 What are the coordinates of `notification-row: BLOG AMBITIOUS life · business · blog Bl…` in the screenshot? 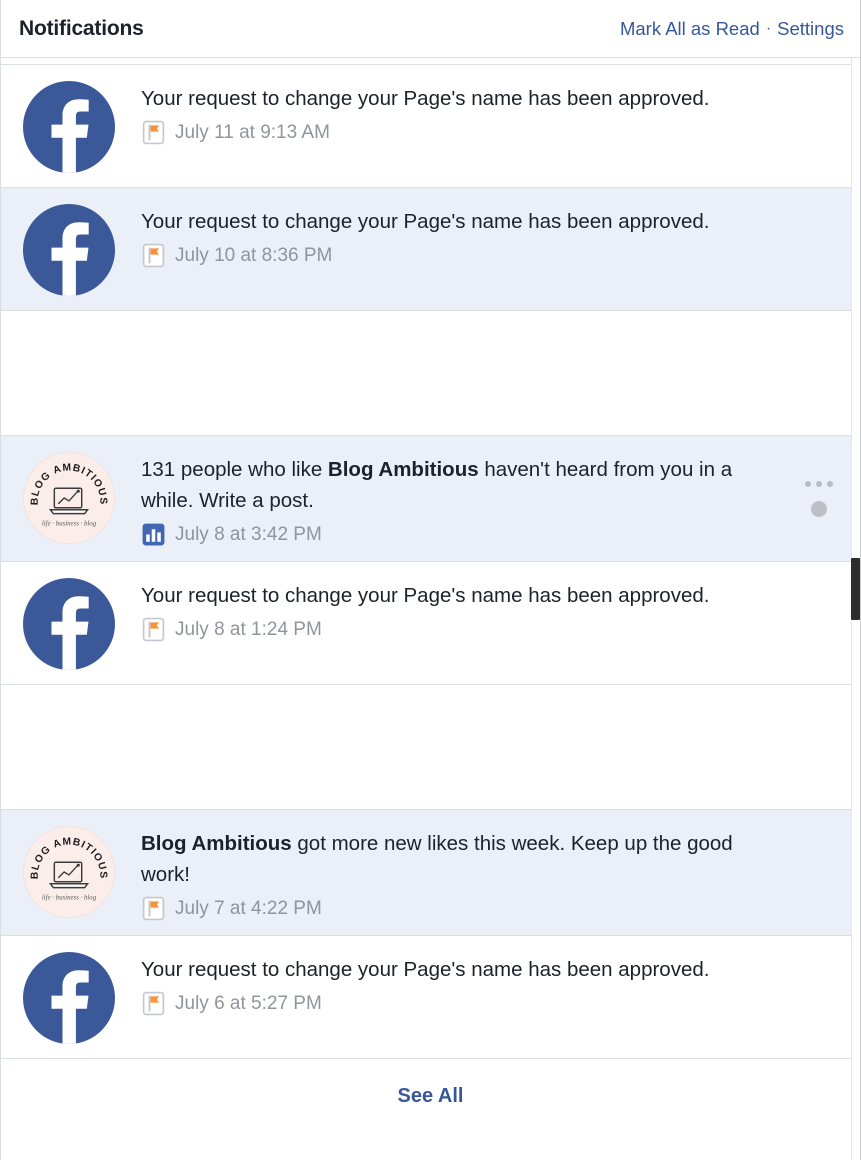 It's located at (430, 873).